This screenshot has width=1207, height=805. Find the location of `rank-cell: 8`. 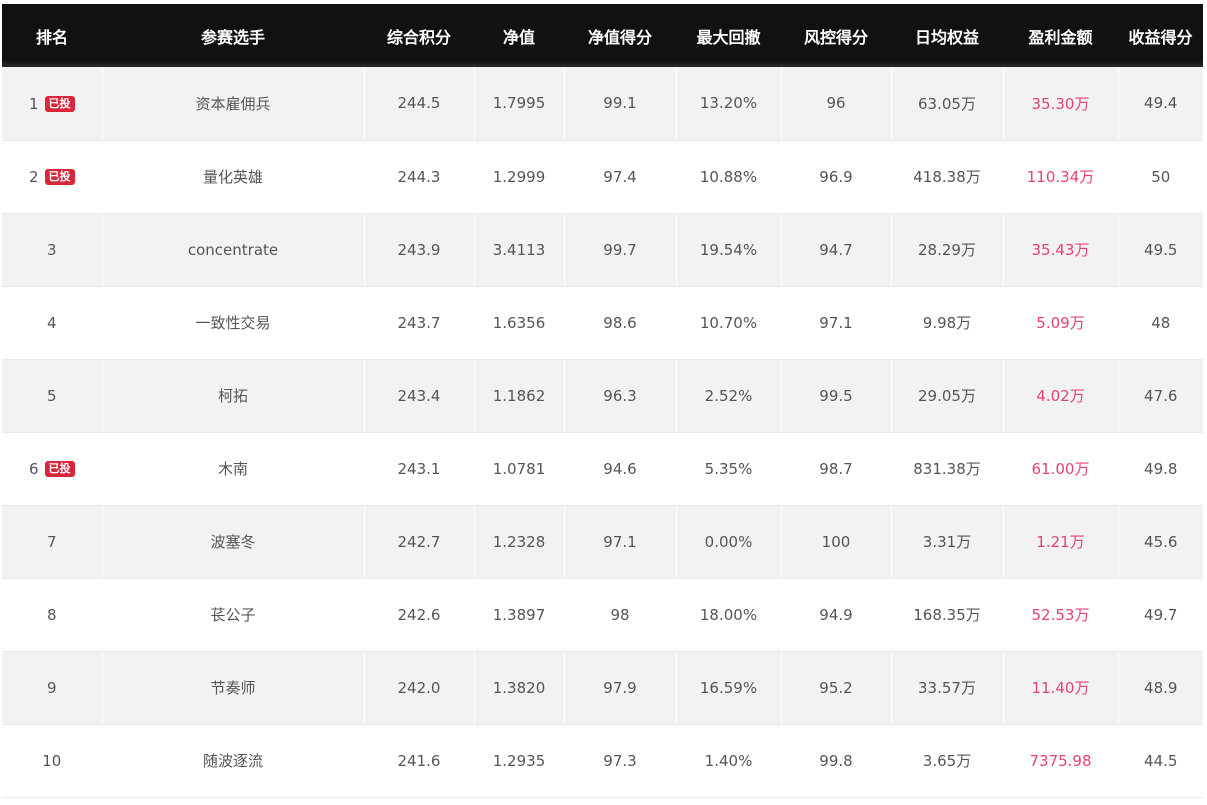

rank-cell: 8 is located at coordinates (52, 615).